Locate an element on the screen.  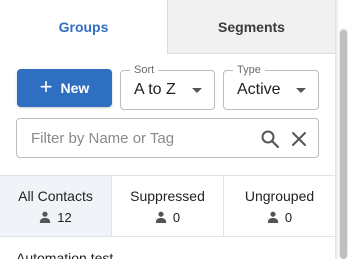
filter-input: Filter by Name or Tag is located at coordinates (167, 138).